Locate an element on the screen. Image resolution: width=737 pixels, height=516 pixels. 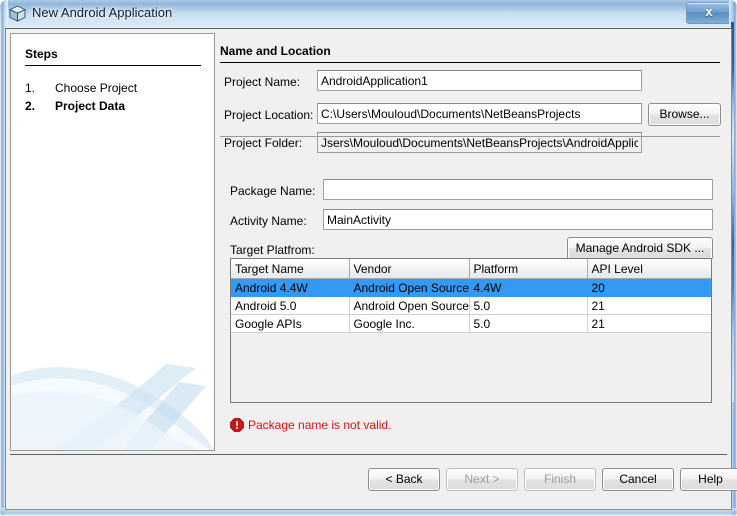
cell-vendor: Google Inc. is located at coordinates (409, 323).